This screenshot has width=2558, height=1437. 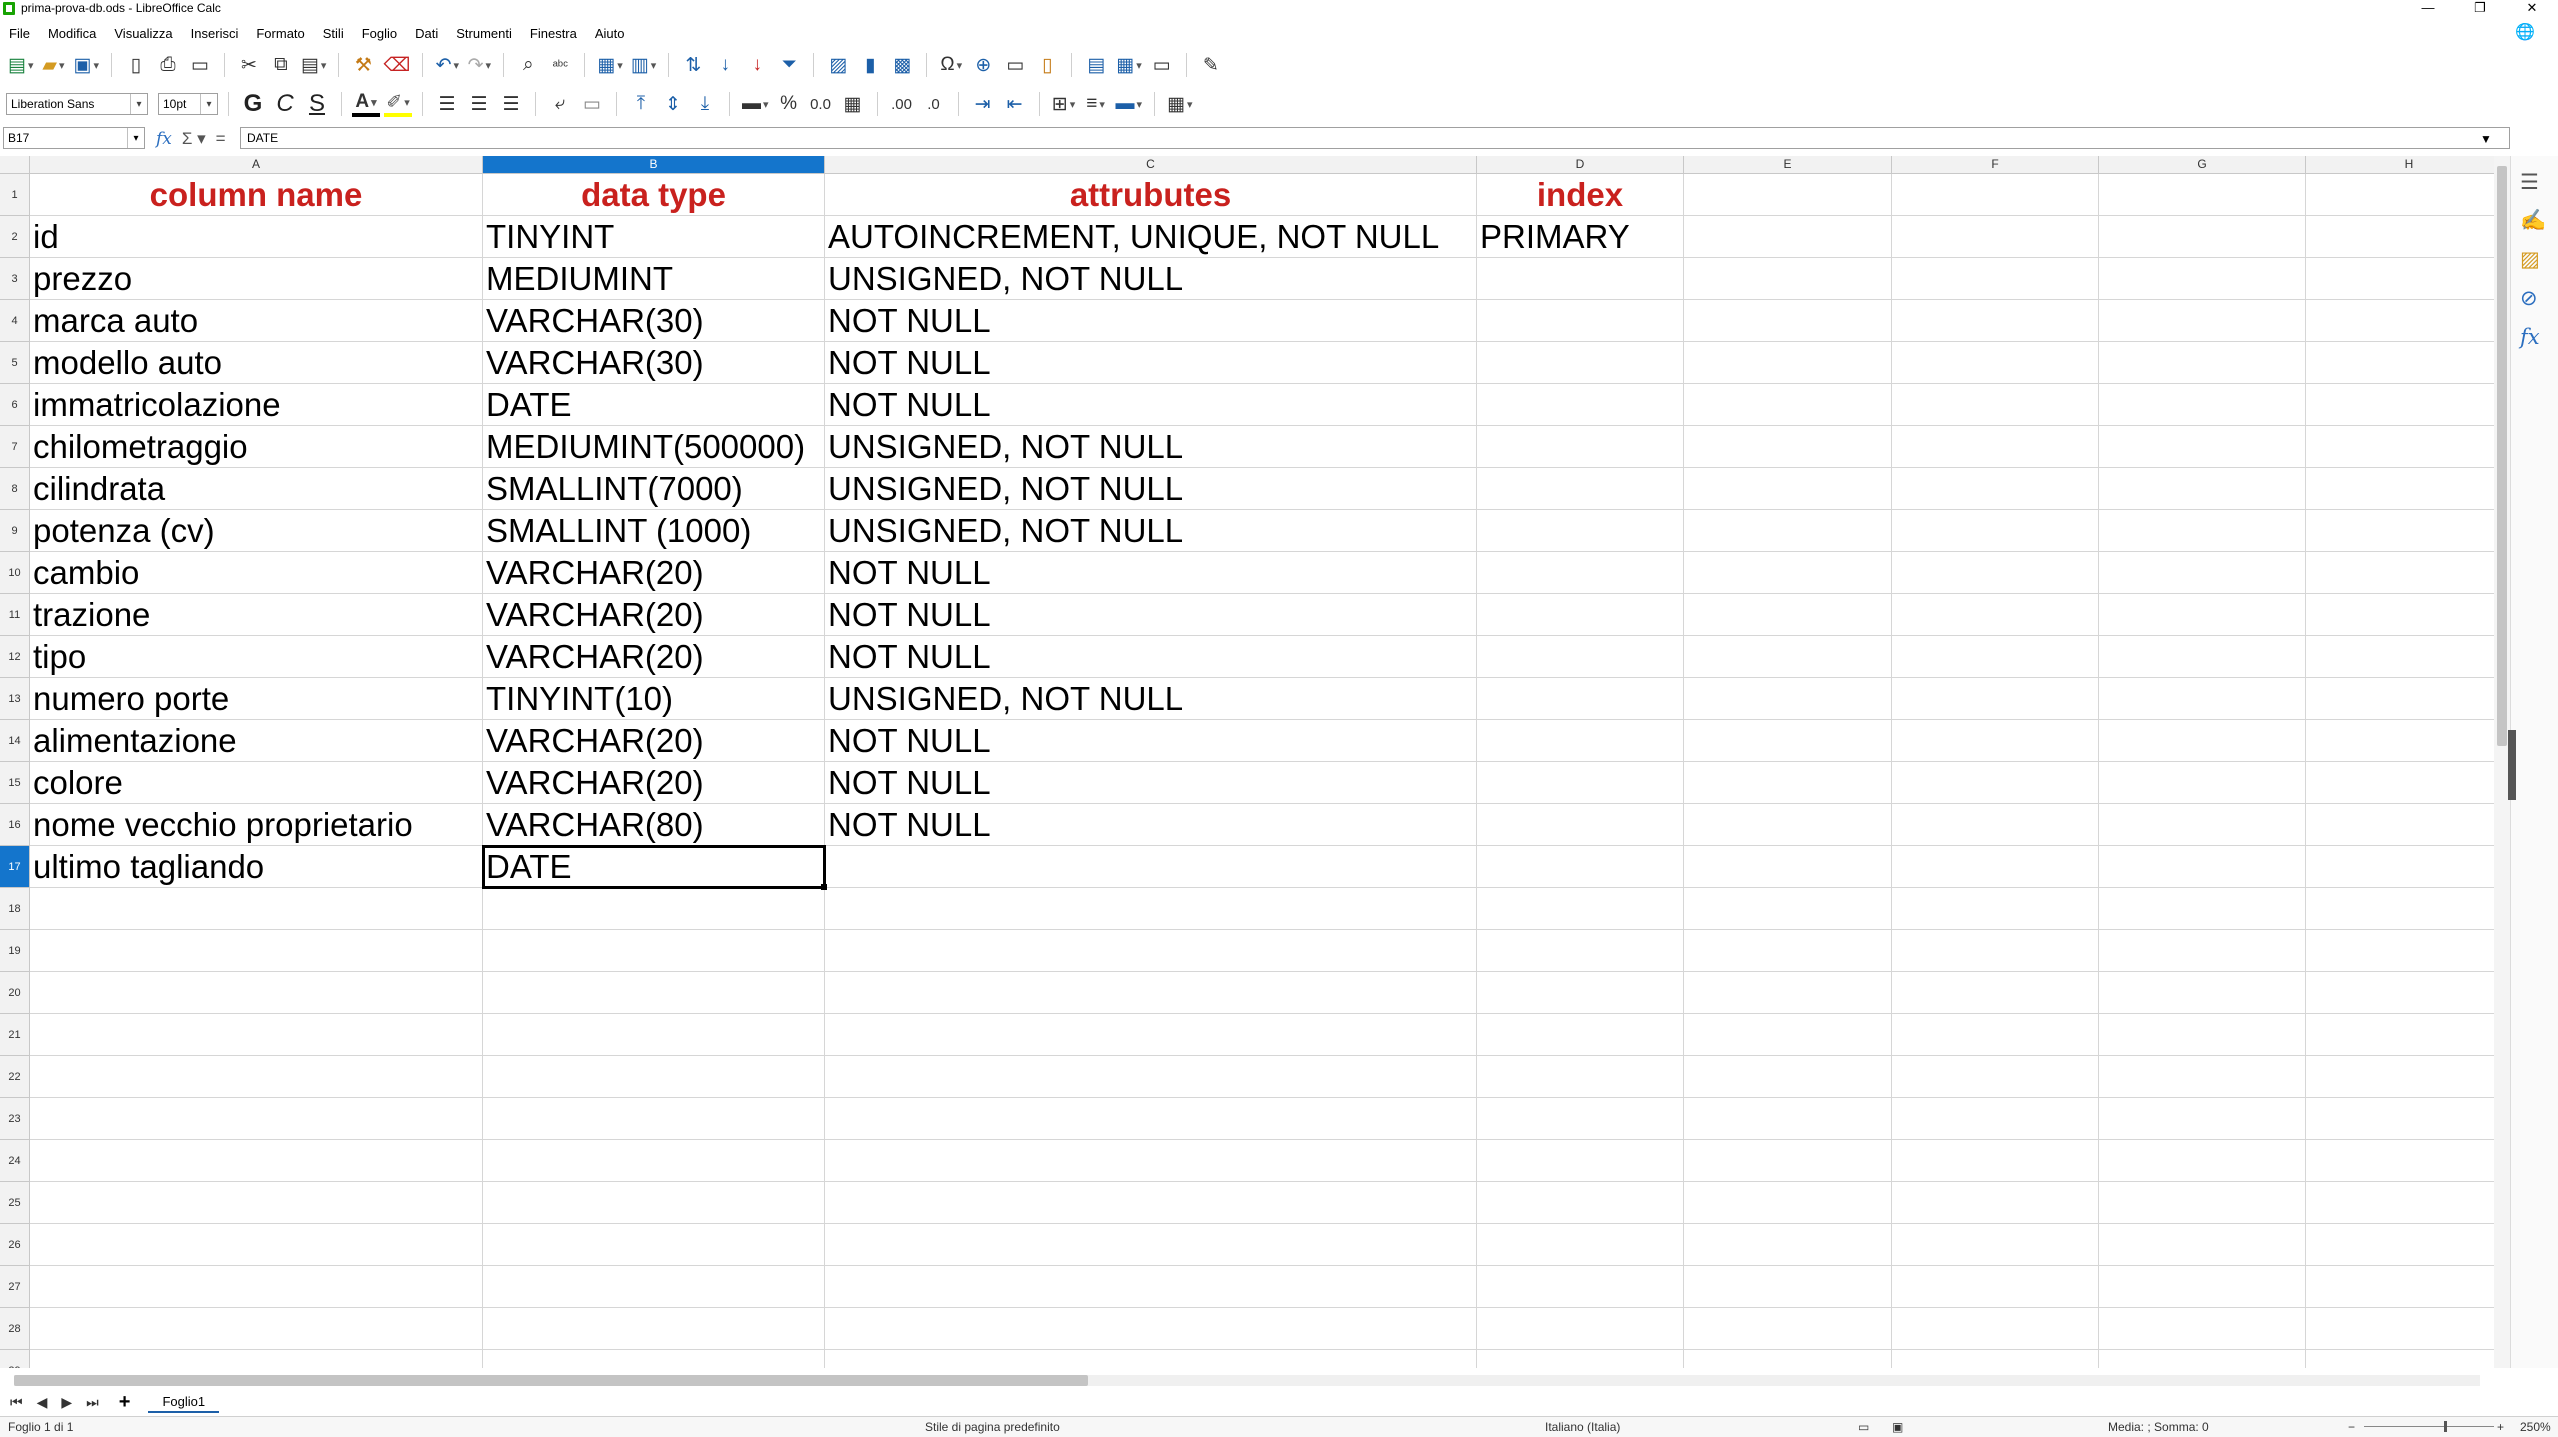 I want to click on menu-file: File, so click(x=19, y=33).